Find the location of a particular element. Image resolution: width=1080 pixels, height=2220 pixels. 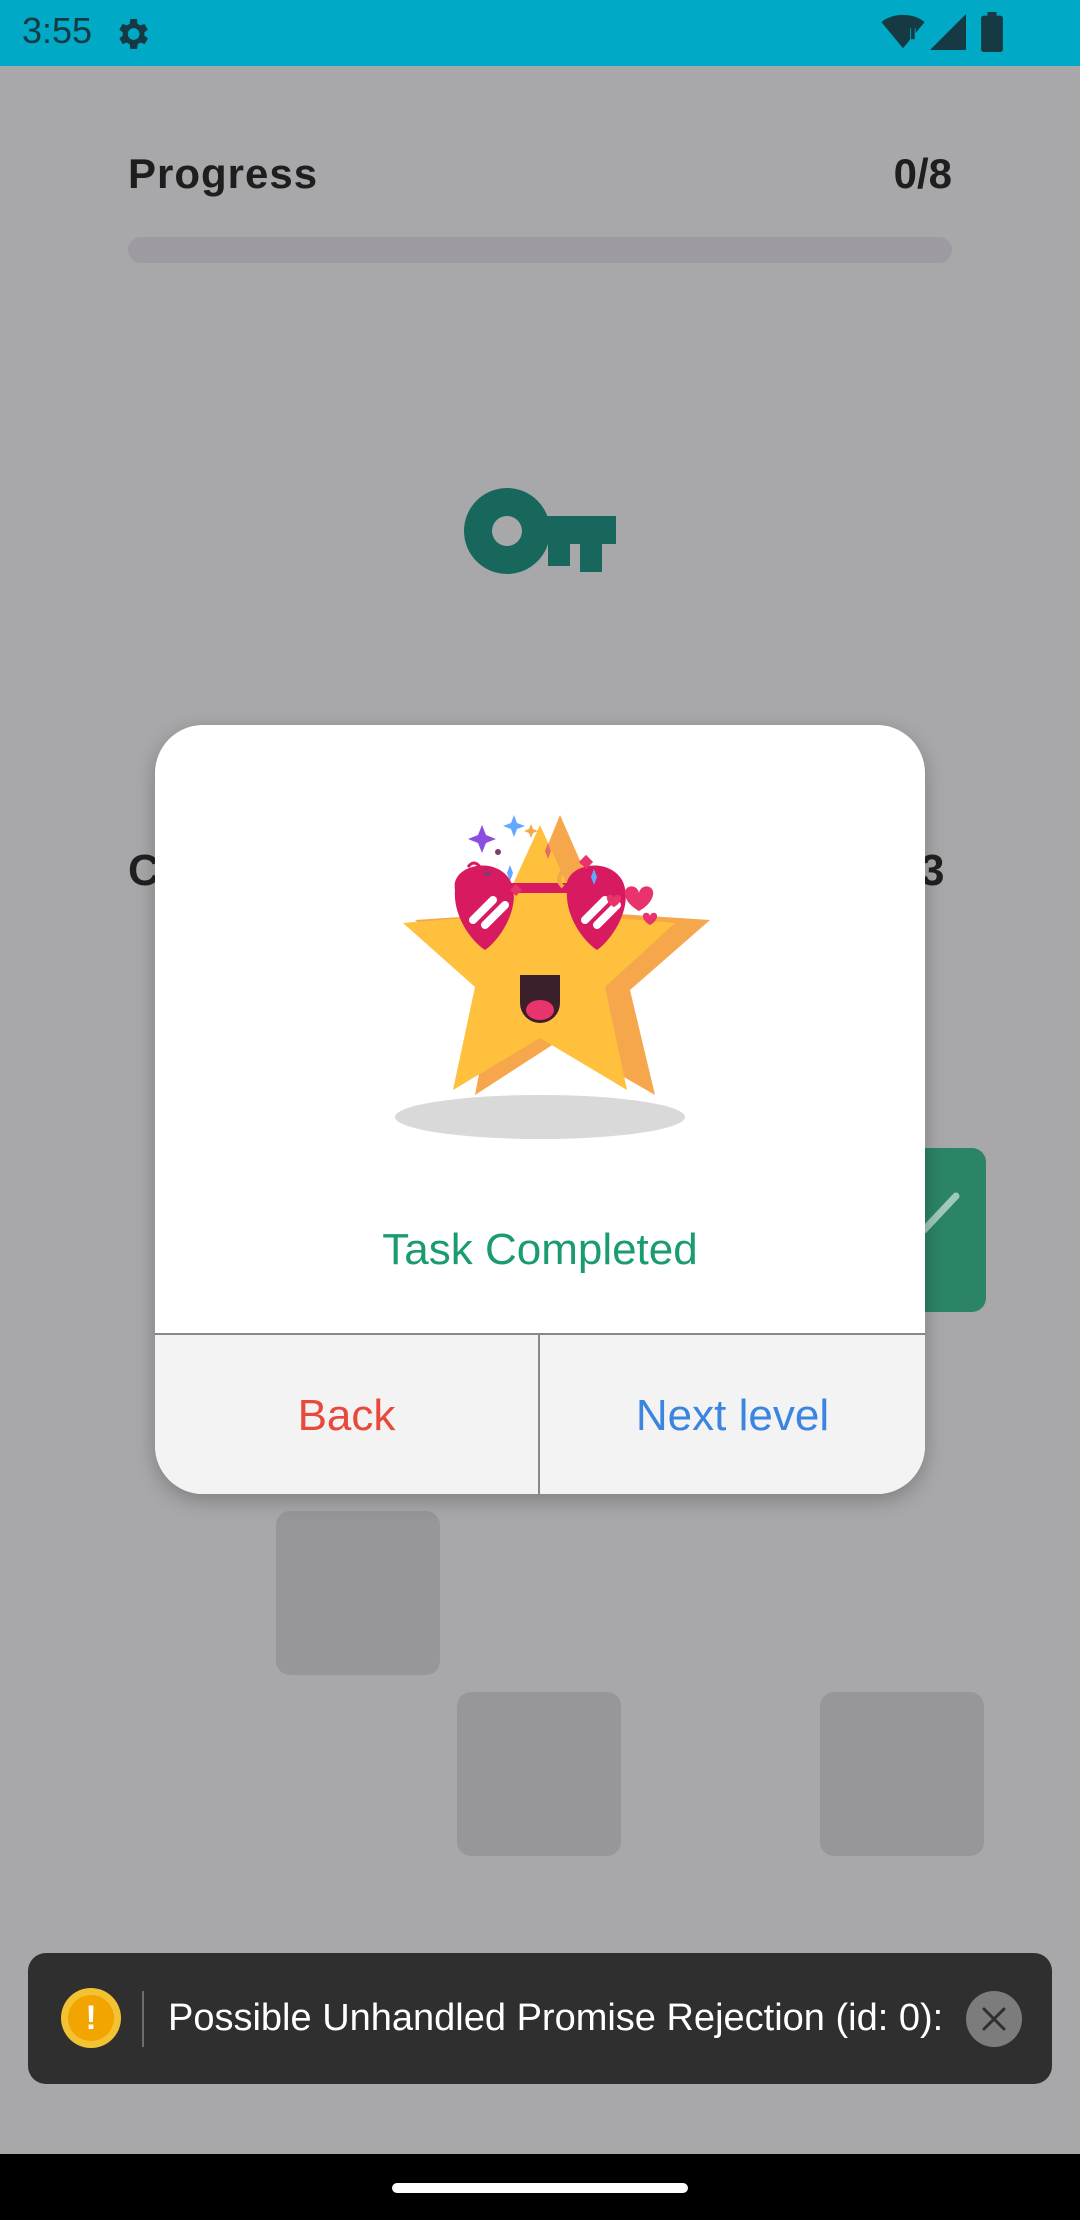

key-icon is located at coordinates (540, 531).